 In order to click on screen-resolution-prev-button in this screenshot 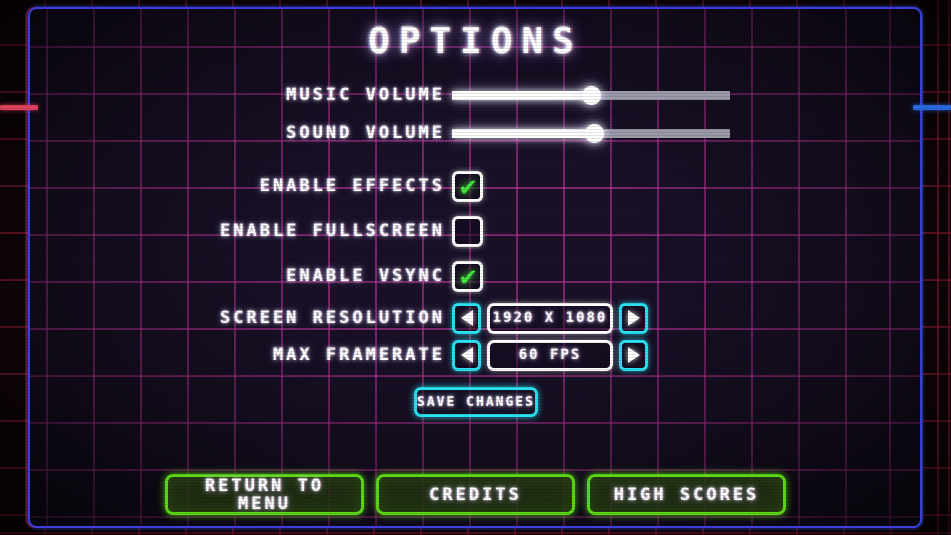, I will do `click(466, 318)`.